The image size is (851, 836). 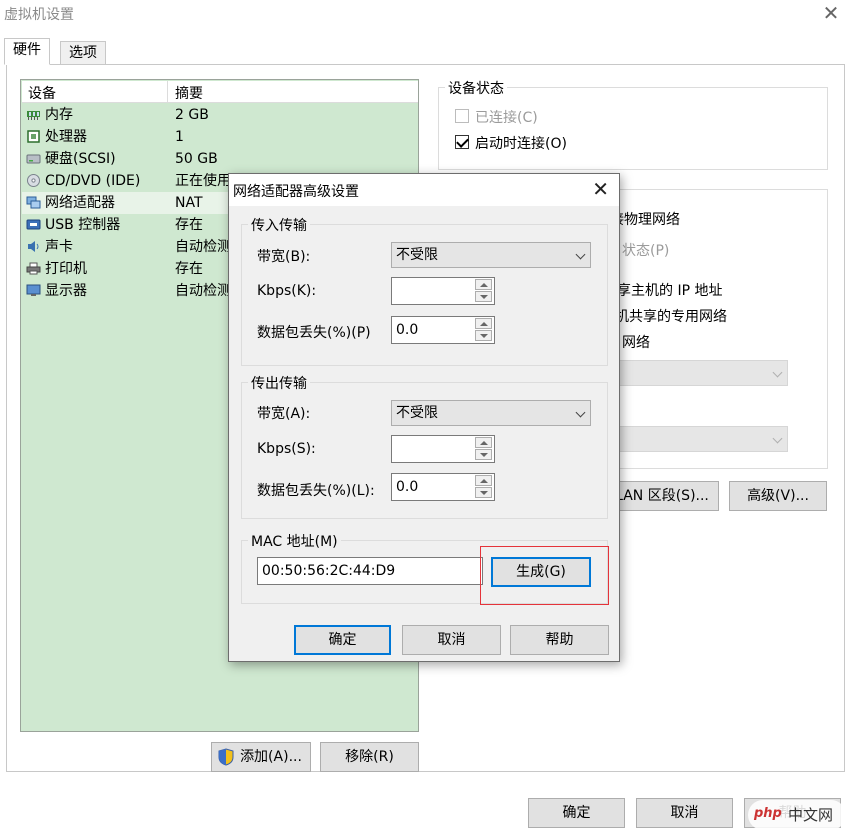 What do you see at coordinates (27, 51) in the screenshot?
I see `tab-hardware: 硬件` at bounding box center [27, 51].